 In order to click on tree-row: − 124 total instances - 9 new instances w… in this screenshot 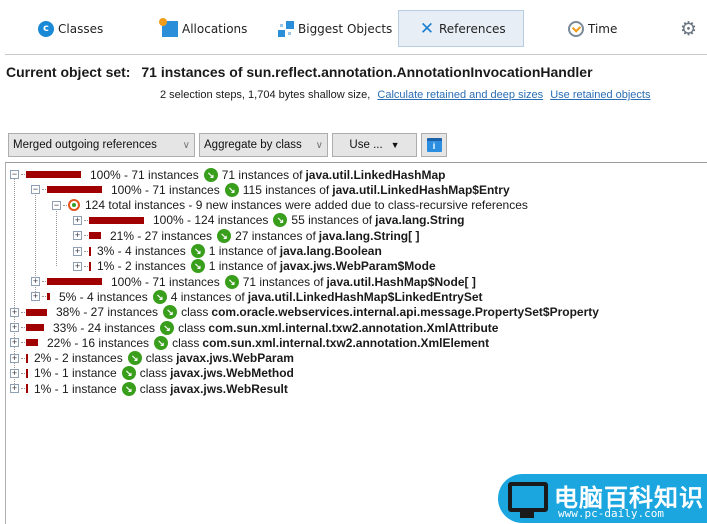, I will do `click(290, 205)`.